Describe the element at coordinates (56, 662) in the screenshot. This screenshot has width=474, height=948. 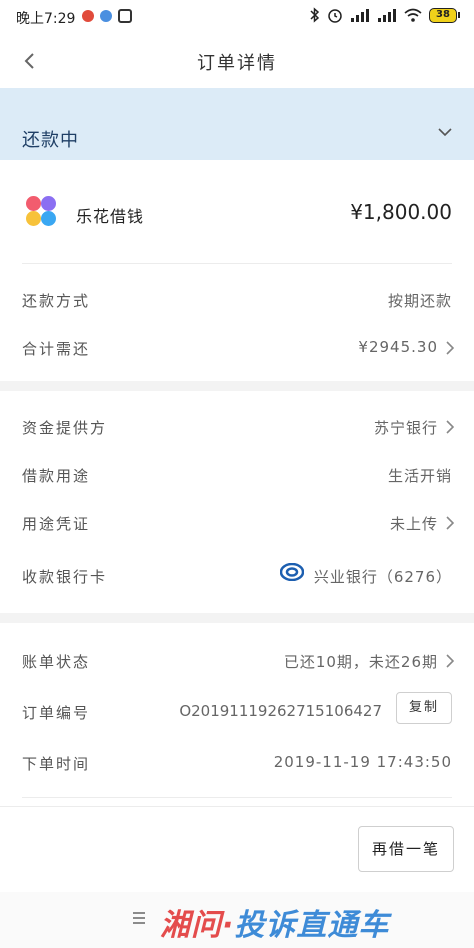
I see `row-label: 账单状态` at that location.